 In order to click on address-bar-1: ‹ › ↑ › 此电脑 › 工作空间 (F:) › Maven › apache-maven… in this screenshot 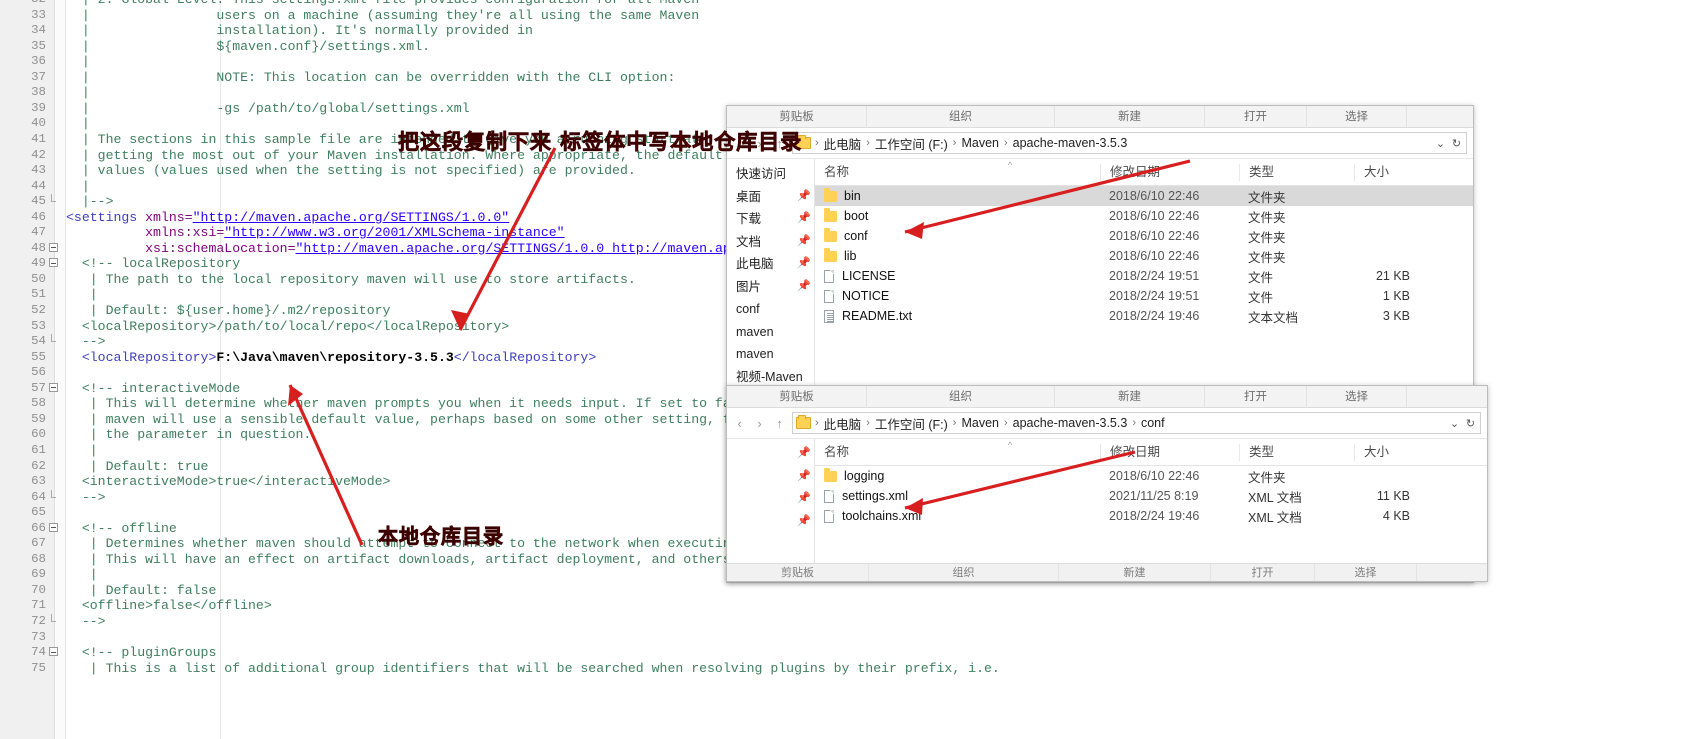, I will do `click(1100, 143)`.